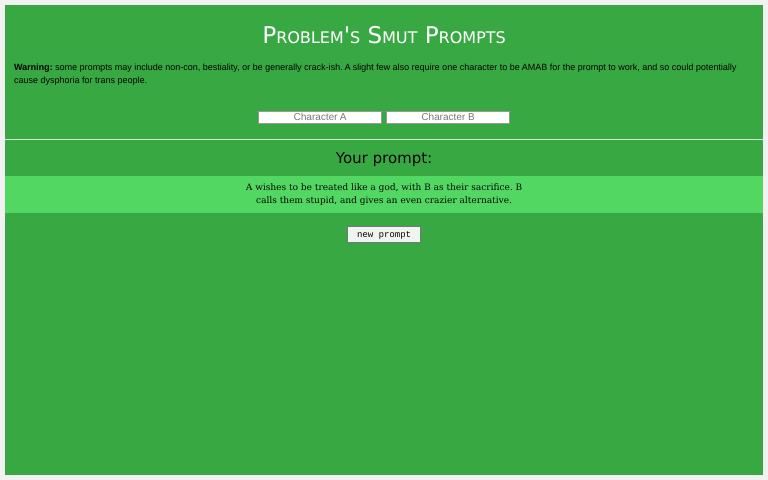 This screenshot has height=480, width=768. What do you see at coordinates (448, 117) in the screenshot?
I see `character-input: Character B` at bounding box center [448, 117].